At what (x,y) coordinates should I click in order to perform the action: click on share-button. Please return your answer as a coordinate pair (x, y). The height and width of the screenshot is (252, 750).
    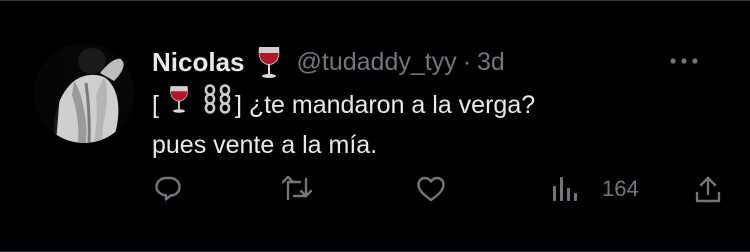
    Looking at the image, I should click on (708, 190).